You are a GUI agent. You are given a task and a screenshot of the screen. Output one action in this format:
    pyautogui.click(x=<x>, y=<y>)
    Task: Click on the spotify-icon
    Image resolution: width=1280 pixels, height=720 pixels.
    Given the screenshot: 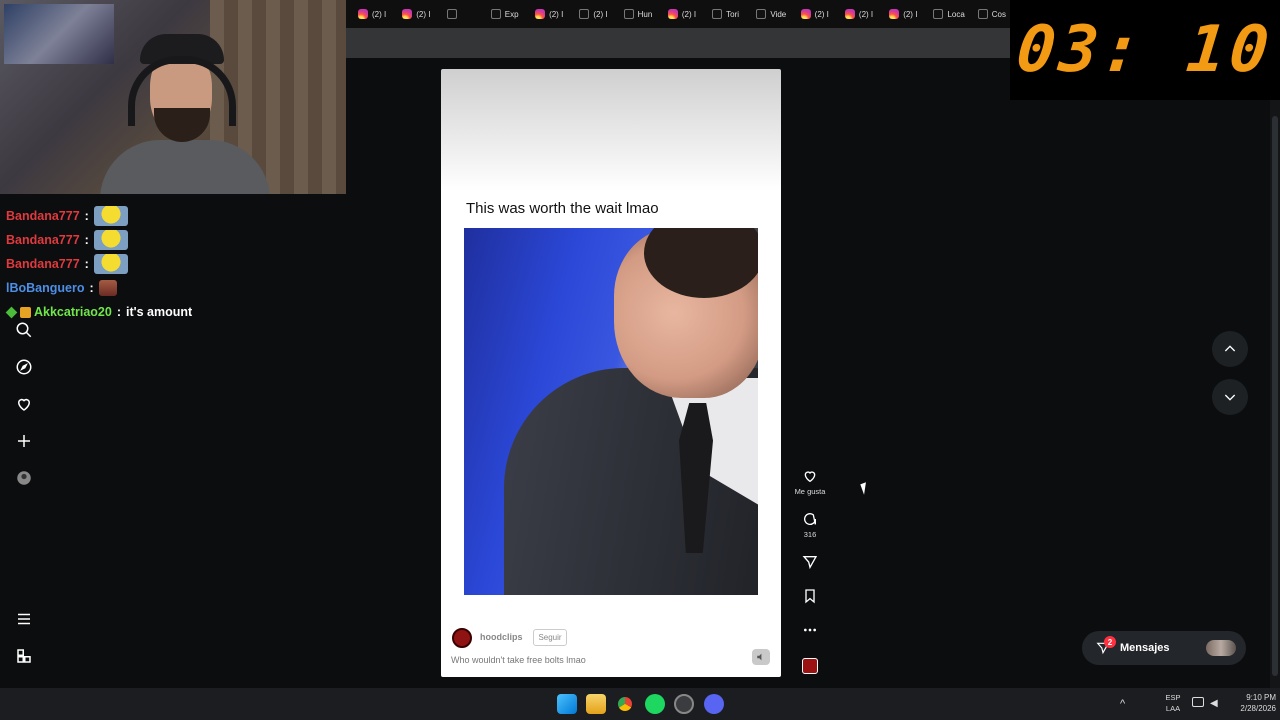 What is the action you would take?
    pyautogui.click(x=655, y=704)
    